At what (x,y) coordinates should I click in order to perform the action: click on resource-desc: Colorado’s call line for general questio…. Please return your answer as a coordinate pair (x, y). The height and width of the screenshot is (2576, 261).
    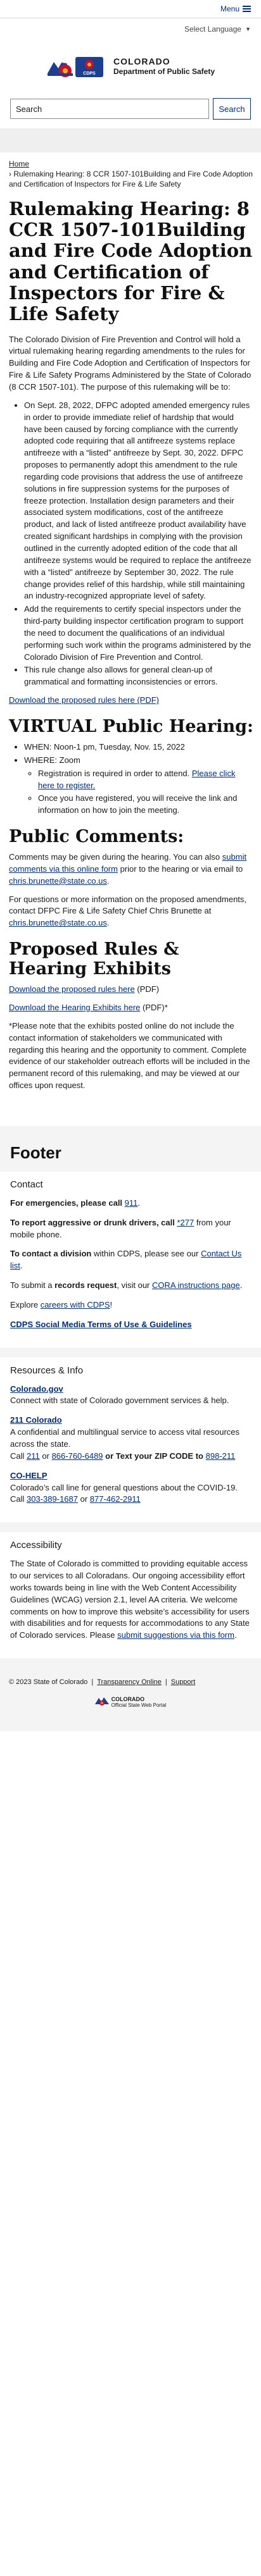
    Looking at the image, I should click on (124, 1487).